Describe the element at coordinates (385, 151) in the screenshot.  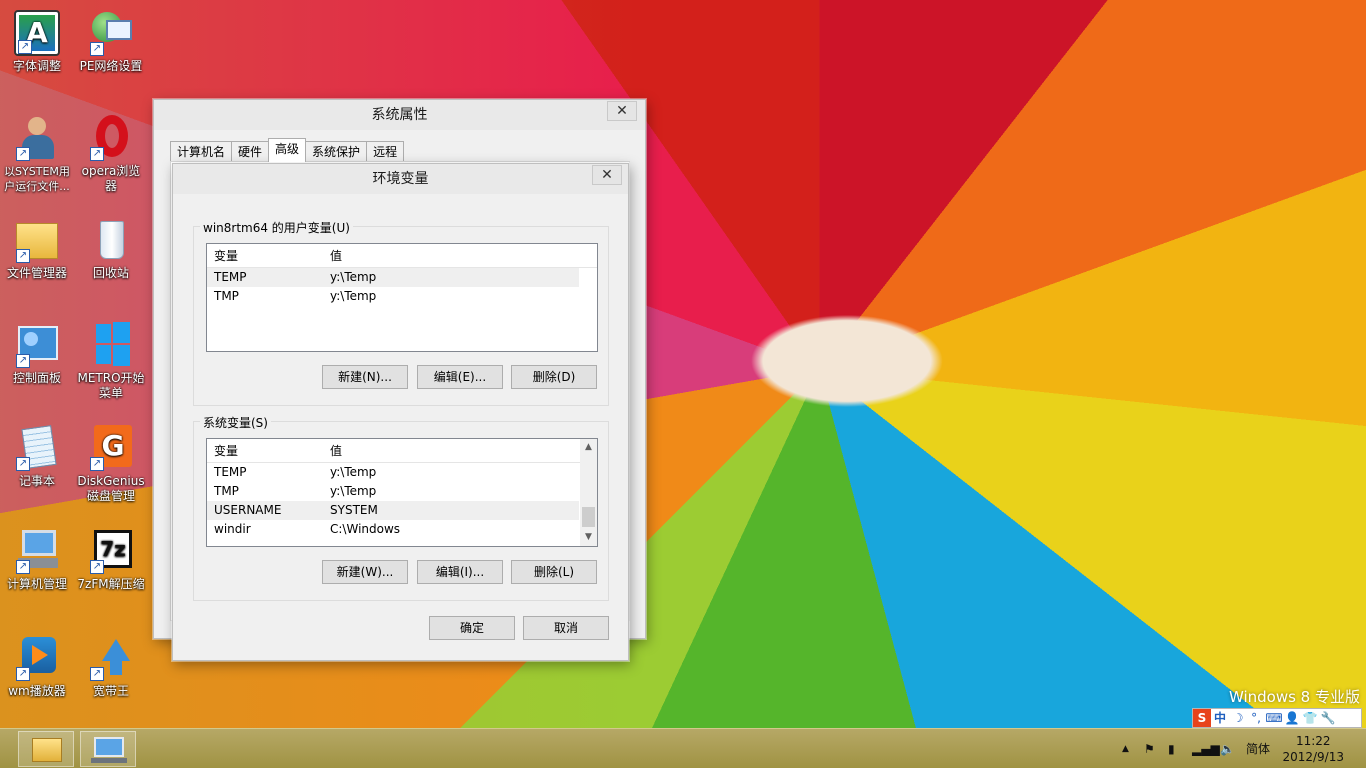
I see `tab-remote: 远程` at that location.